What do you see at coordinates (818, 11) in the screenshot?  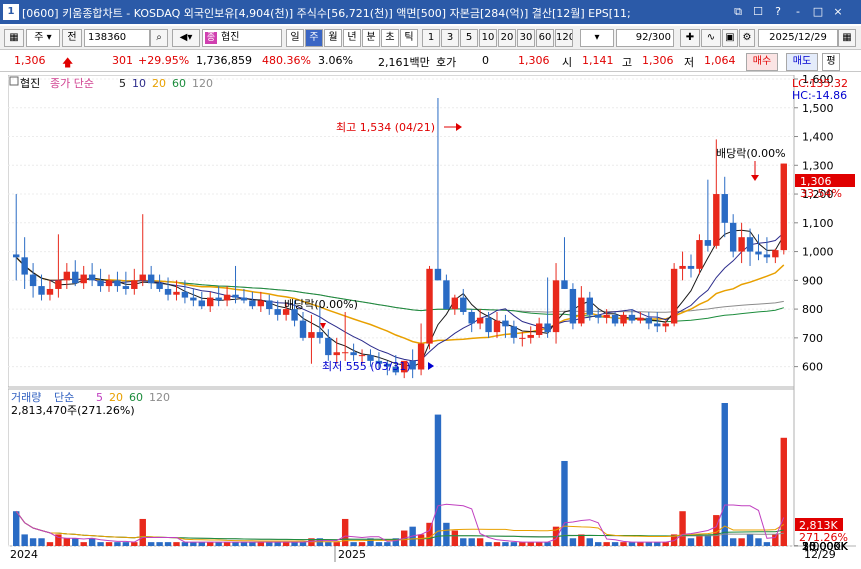 I see `window-maximize-icon: □` at bounding box center [818, 11].